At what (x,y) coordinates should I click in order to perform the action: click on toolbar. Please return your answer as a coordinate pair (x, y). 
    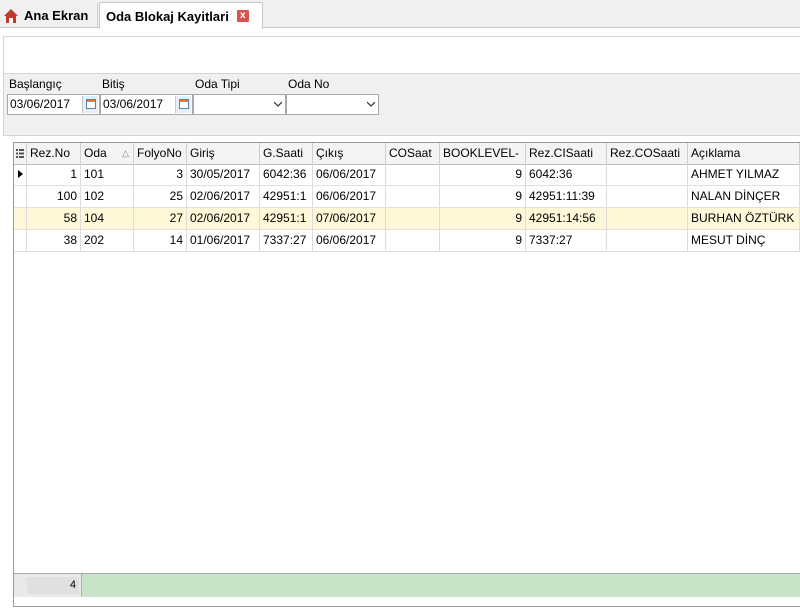
    Looking at the image, I should click on (401, 55).